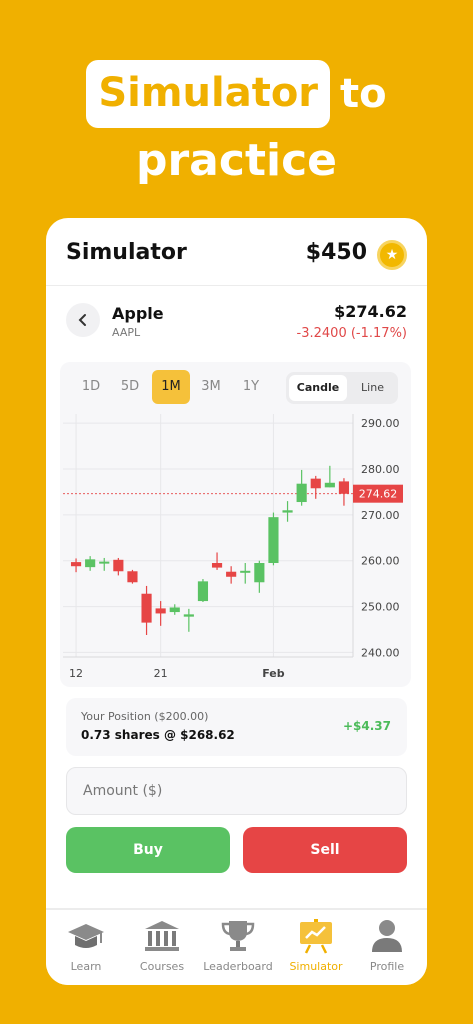 Image resolution: width=473 pixels, height=1024 pixels. Describe the element at coordinates (91, 387) in the screenshot. I see `timeframe-1d: 1D` at that location.